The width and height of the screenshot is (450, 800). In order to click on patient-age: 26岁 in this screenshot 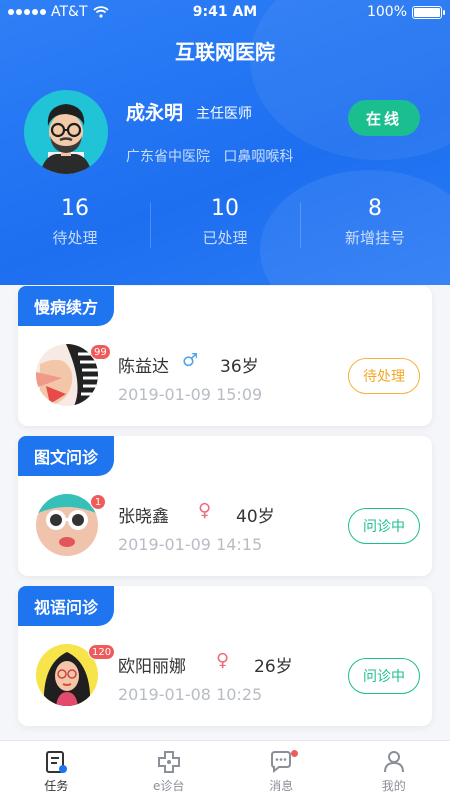, I will do `click(273, 667)`.